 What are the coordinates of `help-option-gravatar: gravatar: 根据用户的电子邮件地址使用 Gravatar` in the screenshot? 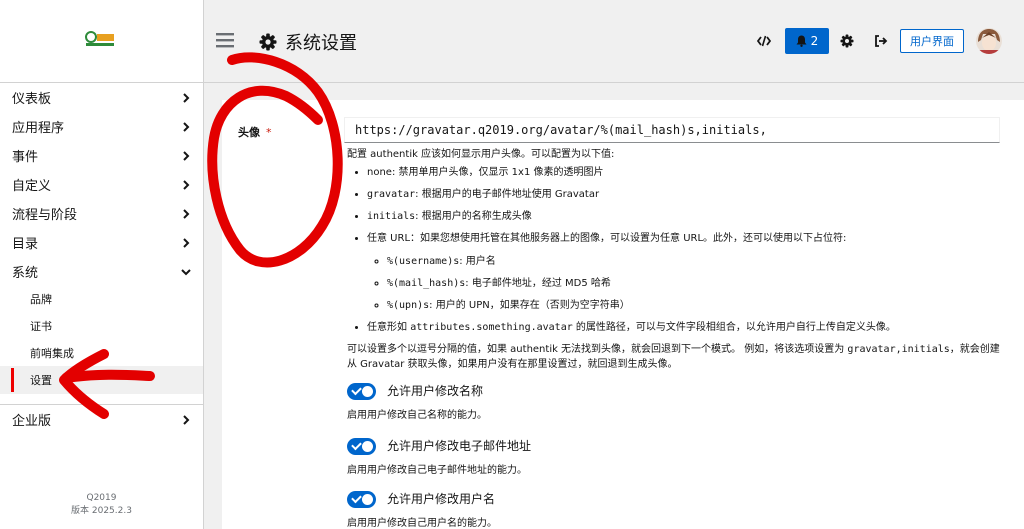 It's located at (687, 194).